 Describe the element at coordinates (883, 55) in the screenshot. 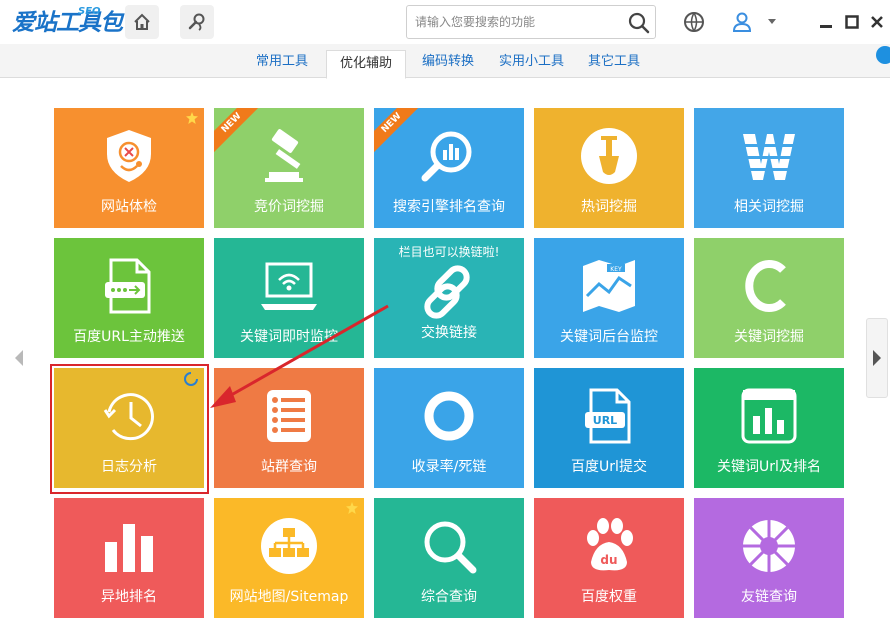

I see `notification-icon` at that location.